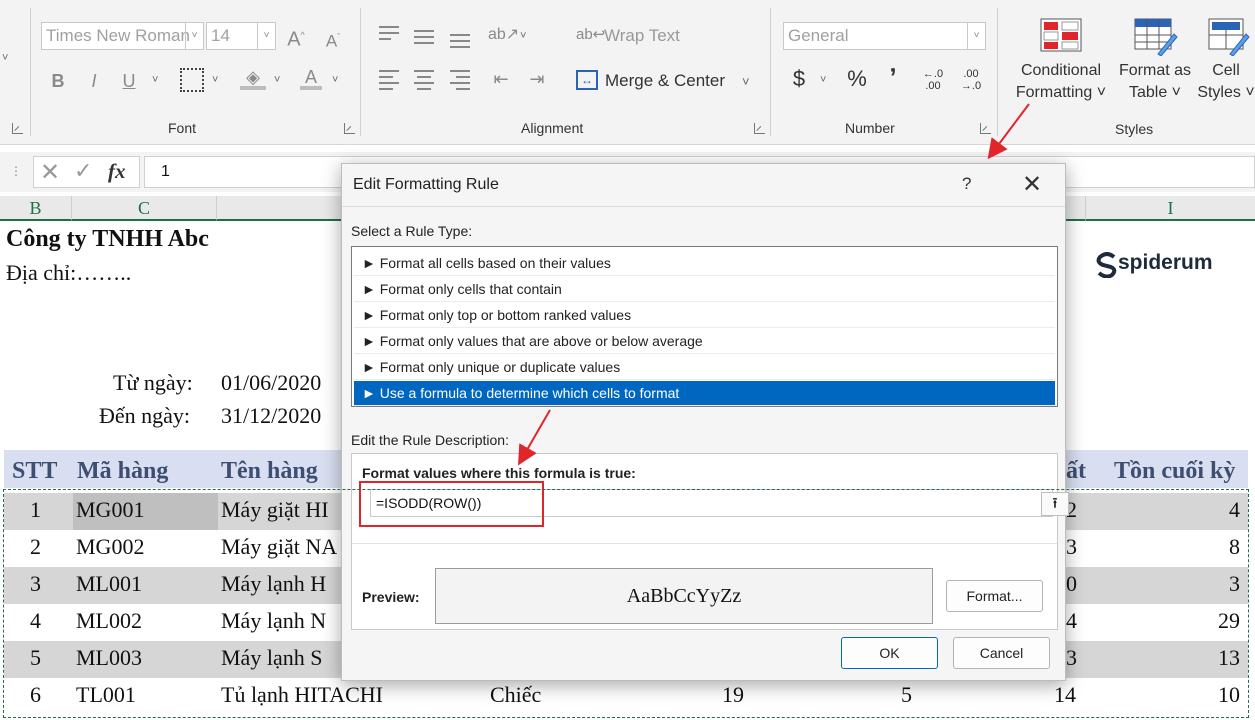 The height and width of the screenshot is (720, 1255). Describe the element at coordinates (759, 128) in the screenshot. I see `alignment-dialog-launcher-icon` at that location.